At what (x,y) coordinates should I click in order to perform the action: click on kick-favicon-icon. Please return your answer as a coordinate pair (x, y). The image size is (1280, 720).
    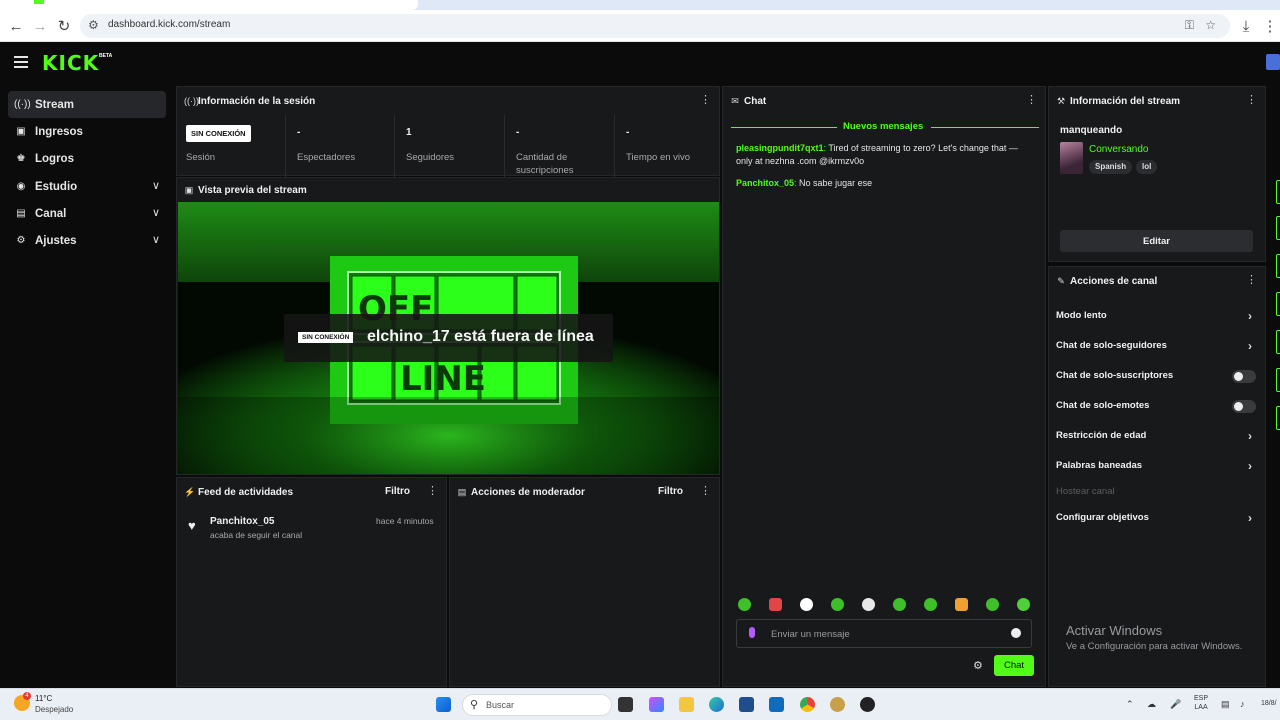
    Looking at the image, I should click on (39, 2).